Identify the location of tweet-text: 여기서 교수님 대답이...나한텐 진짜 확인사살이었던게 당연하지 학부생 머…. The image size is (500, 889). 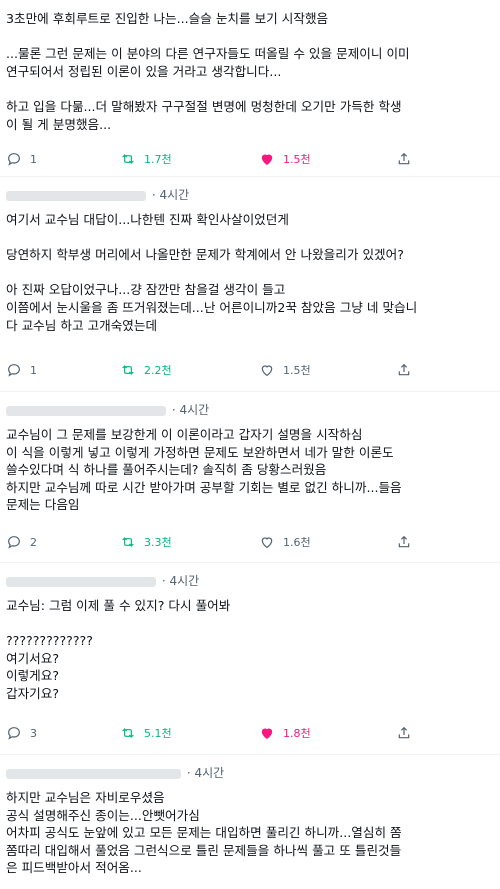
(212, 272).